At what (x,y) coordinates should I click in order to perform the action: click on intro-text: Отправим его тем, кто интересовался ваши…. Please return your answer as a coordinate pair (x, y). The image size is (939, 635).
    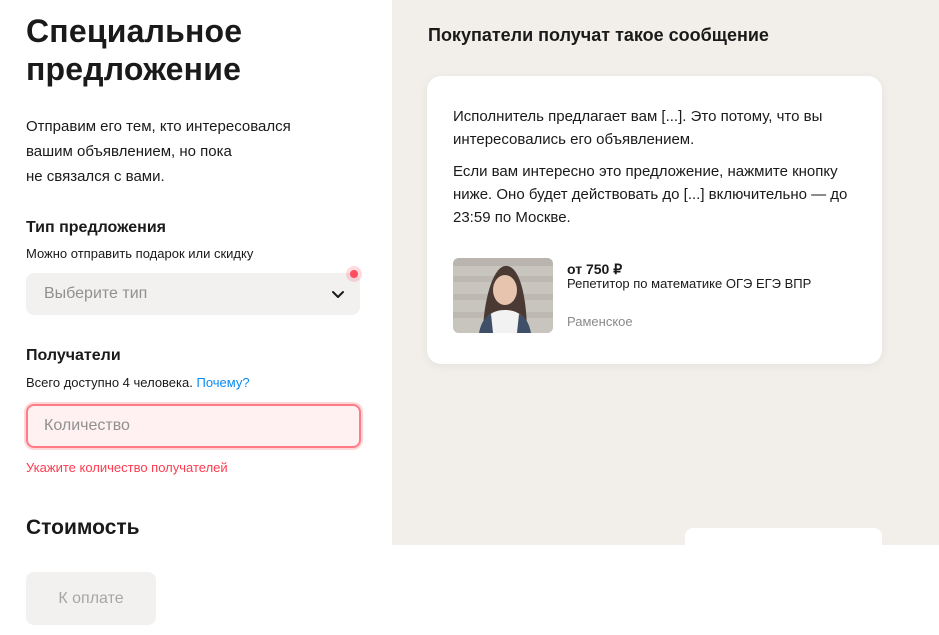
    Looking at the image, I should click on (196, 151).